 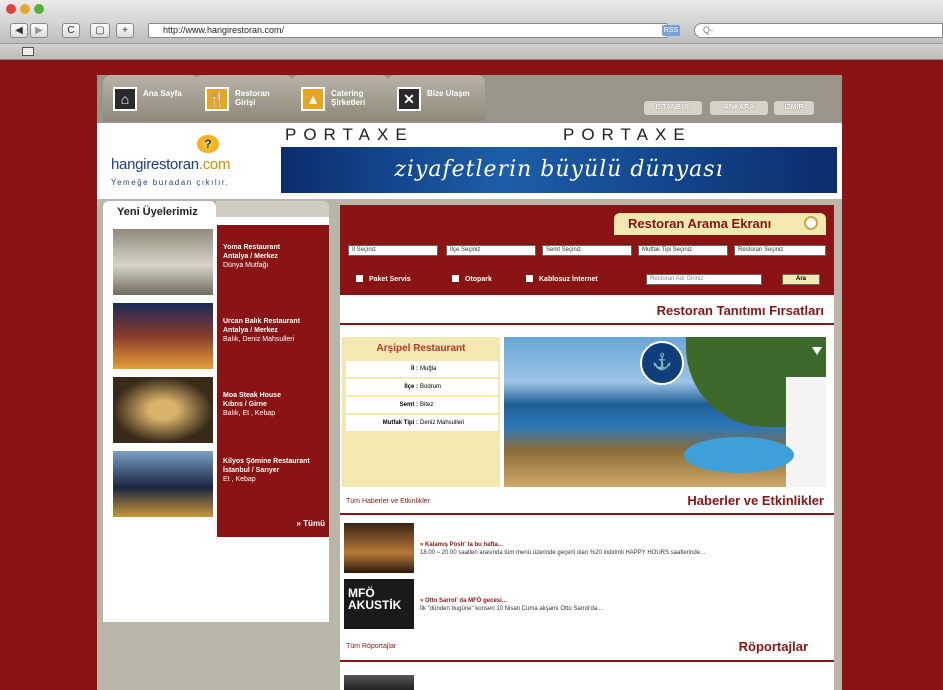 I want to click on member-cuisine: Dünya Mutfağı, so click(x=246, y=265).